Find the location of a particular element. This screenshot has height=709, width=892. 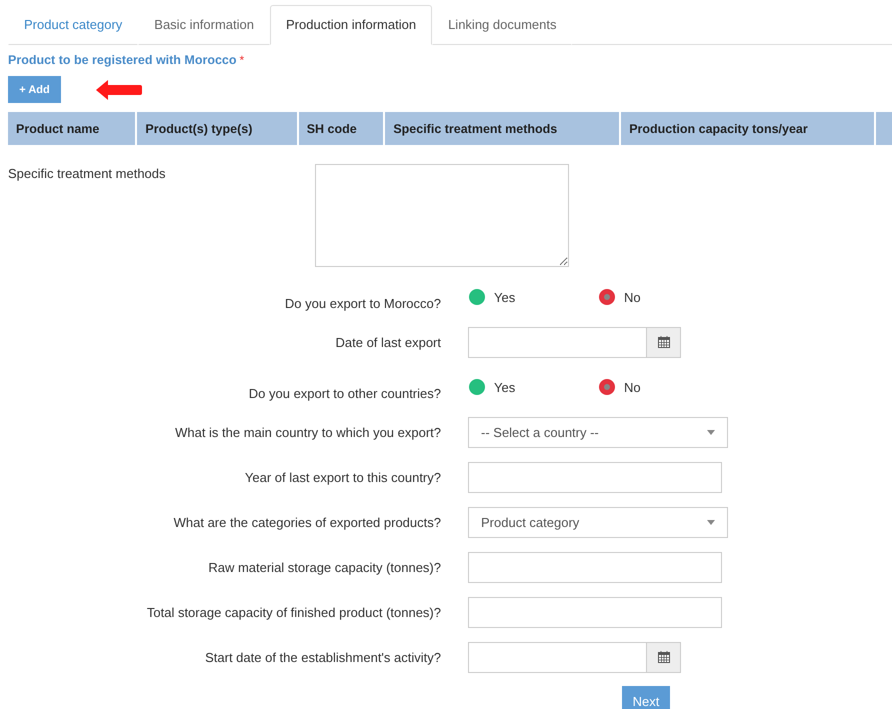

dropdown: Product category is located at coordinates (598, 522).